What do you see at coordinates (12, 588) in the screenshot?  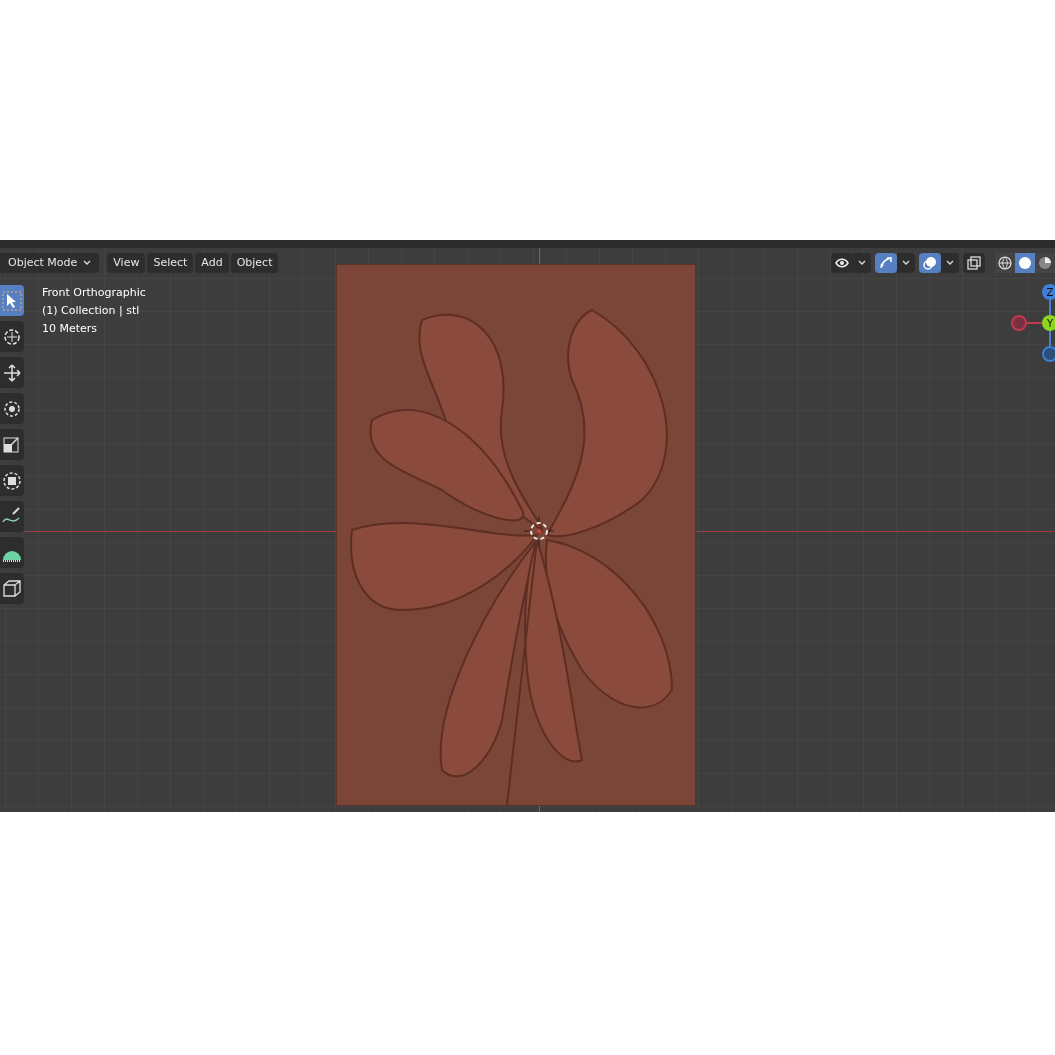 I see `cube-icon` at bounding box center [12, 588].